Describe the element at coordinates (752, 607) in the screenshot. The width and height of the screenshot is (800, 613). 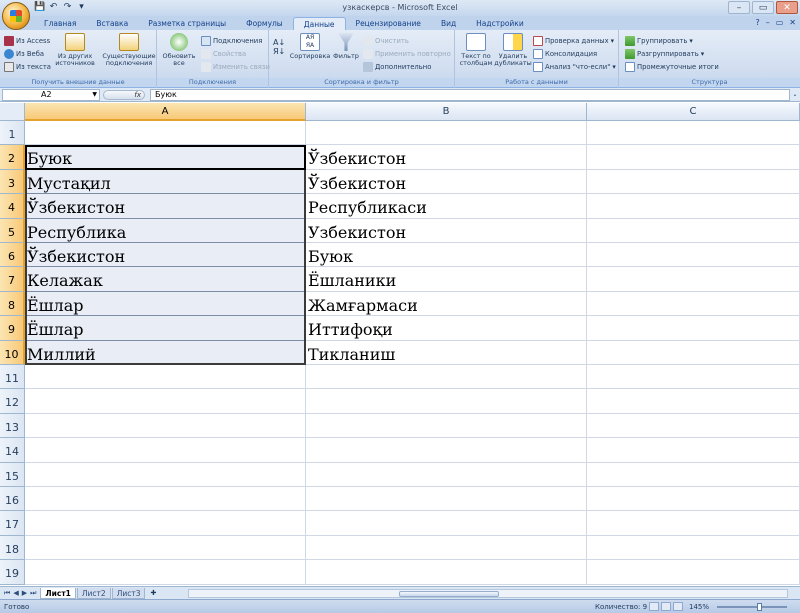
I see `zoom-slider` at that location.